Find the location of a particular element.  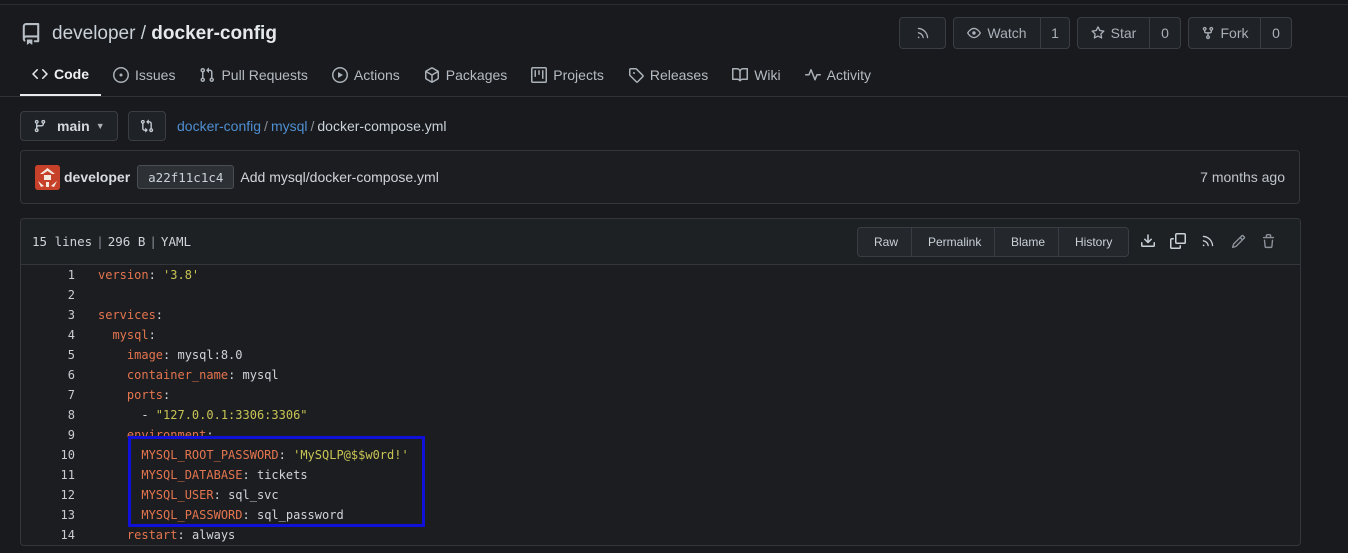

line-number: 6 is located at coordinates (48, 375).